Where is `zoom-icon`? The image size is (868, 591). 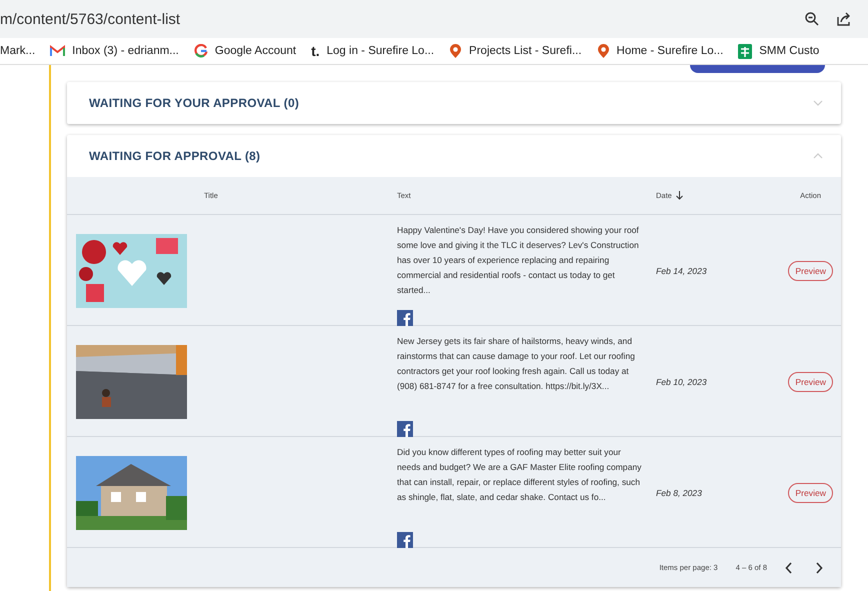 zoom-icon is located at coordinates (812, 19).